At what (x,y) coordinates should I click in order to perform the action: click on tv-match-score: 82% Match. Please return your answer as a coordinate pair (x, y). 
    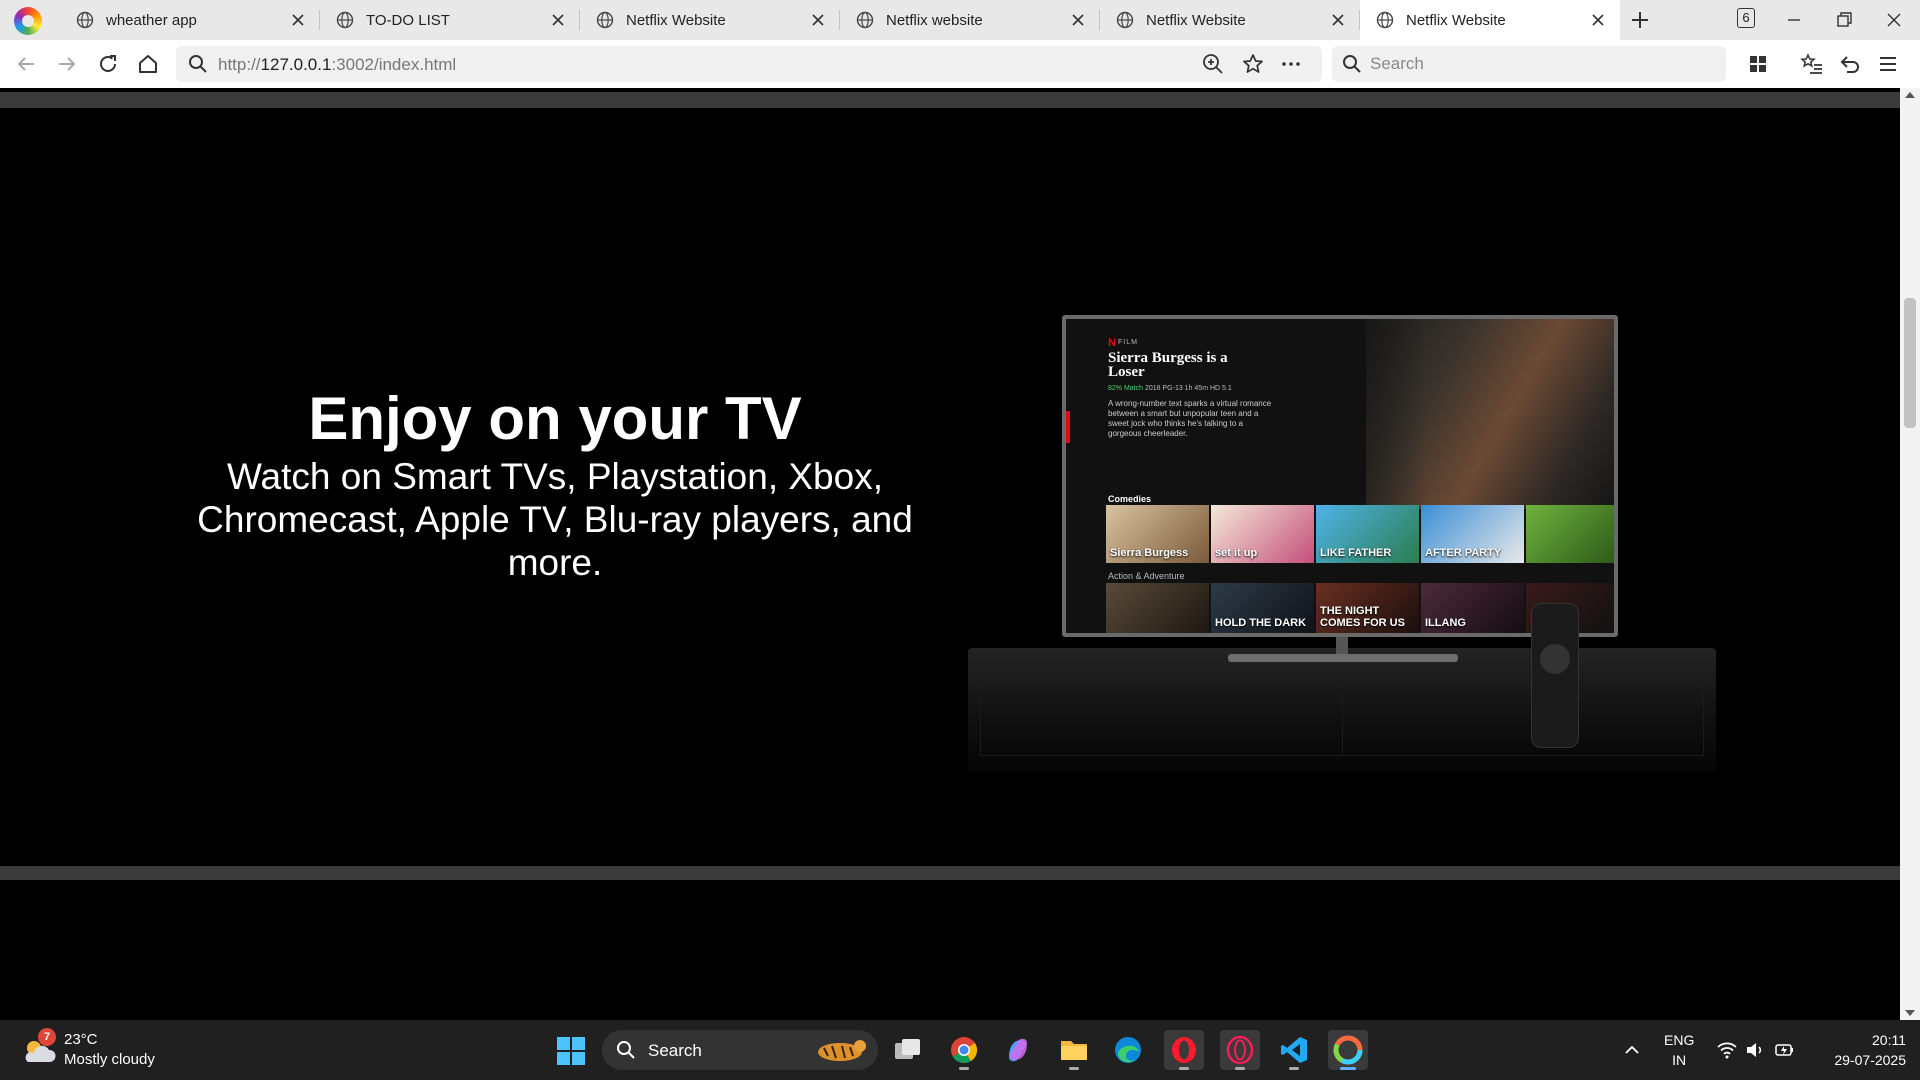
    Looking at the image, I should click on (1126, 388).